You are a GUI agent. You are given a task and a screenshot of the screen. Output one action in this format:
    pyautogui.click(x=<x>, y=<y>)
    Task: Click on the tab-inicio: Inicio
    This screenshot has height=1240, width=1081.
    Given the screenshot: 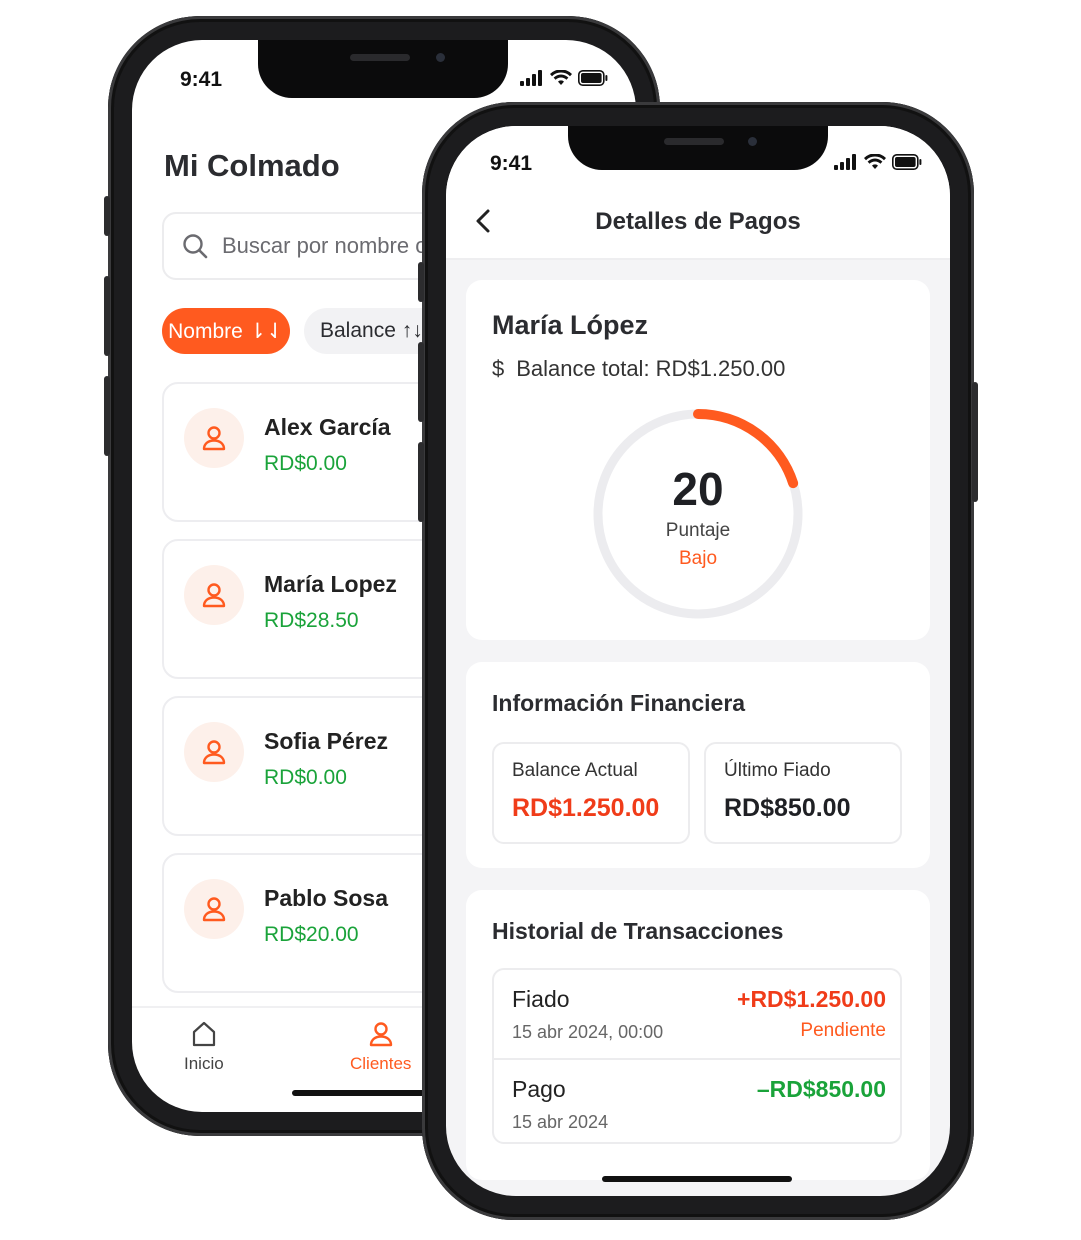 What is the action you would take?
    pyautogui.click(x=204, y=1047)
    